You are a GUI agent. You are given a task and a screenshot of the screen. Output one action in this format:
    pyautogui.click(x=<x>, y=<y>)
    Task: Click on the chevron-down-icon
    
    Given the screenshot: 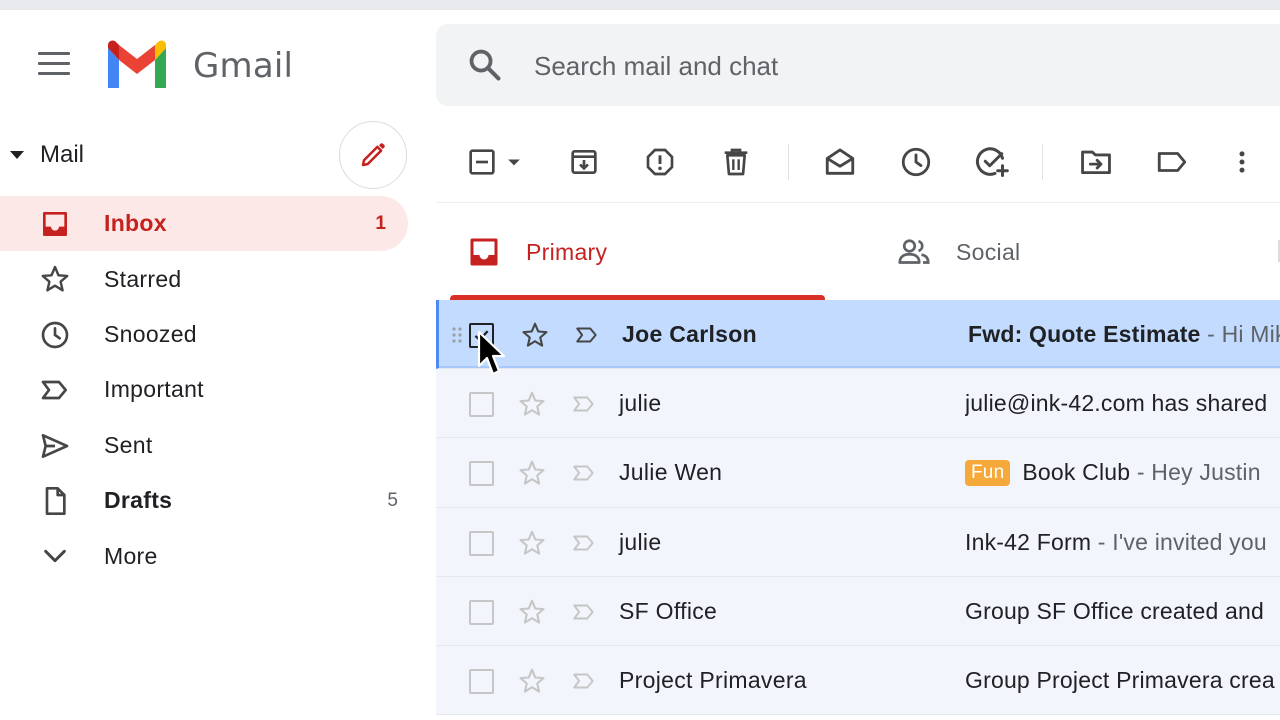 What is the action you would take?
    pyautogui.click(x=55, y=556)
    